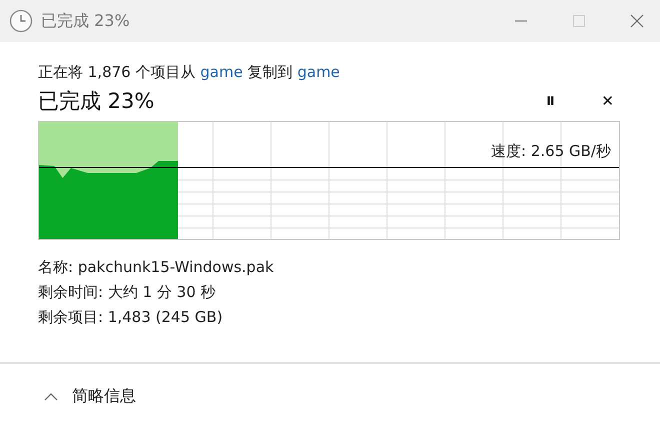  What do you see at coordinates (90, 396) in the screenshot?
I see `details-toggle: 简略信息` at bounding box center [90, 396].